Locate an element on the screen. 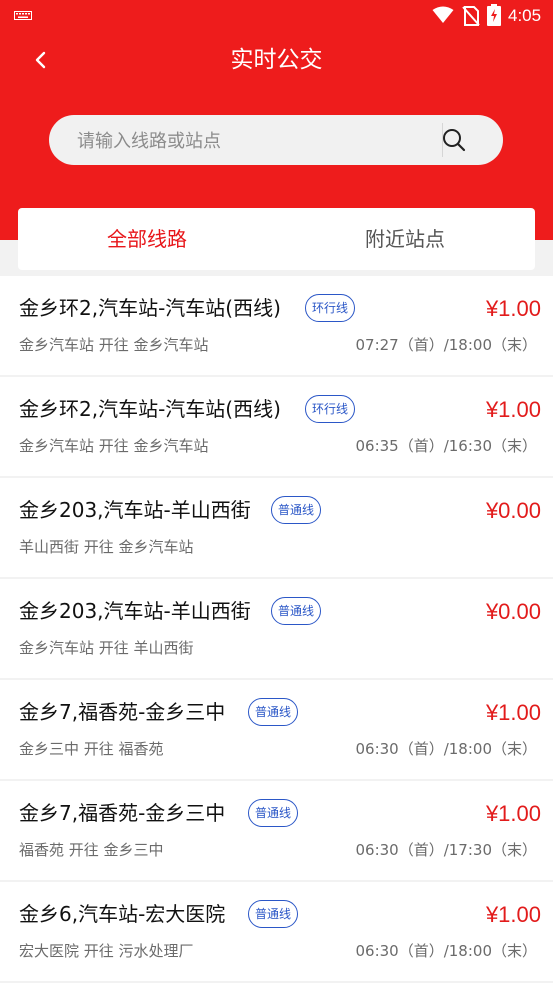 The image size is (553, 983). route-direction: 金乡三中 开往 福香苑 is located at coordinates (91, 749).